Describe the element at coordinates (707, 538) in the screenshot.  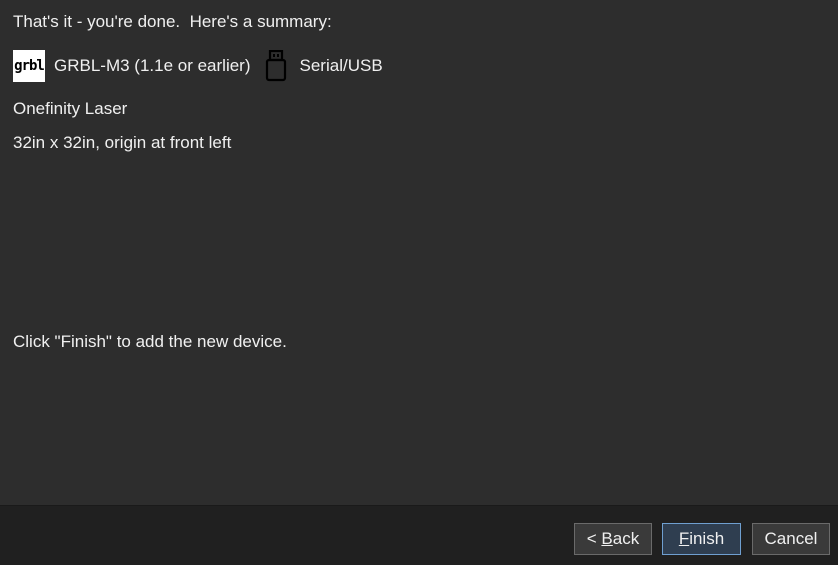
I see `finish-rest: inish` at that location.